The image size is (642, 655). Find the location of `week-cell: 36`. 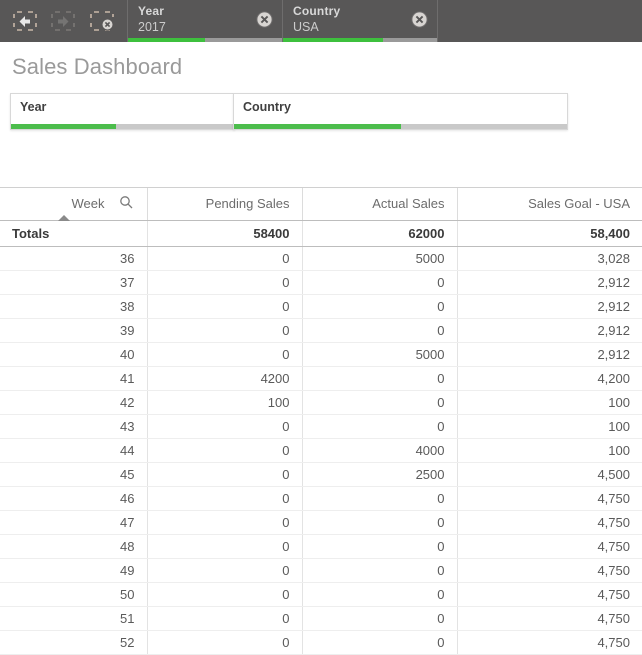

week-cell: 36 is located at coordinates (74, 258).